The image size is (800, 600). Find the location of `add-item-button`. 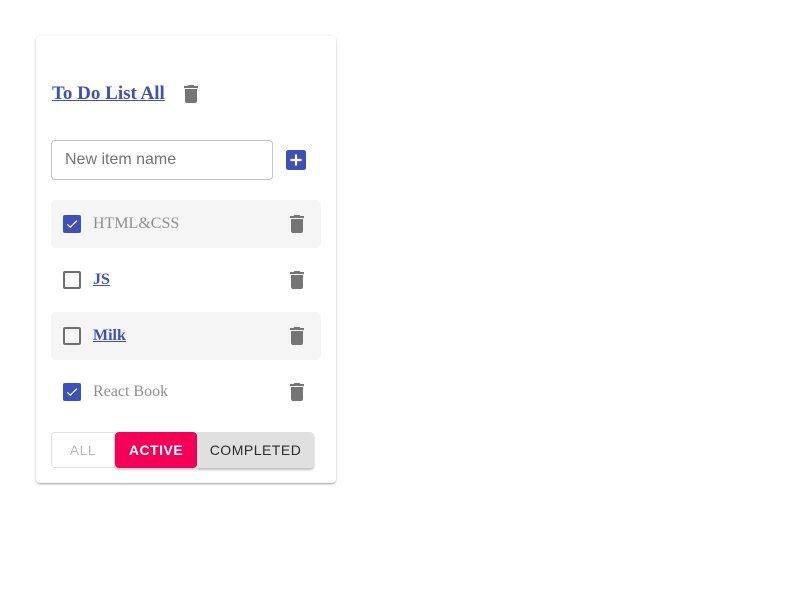

add-item-button is located at coordinates (296, 160).